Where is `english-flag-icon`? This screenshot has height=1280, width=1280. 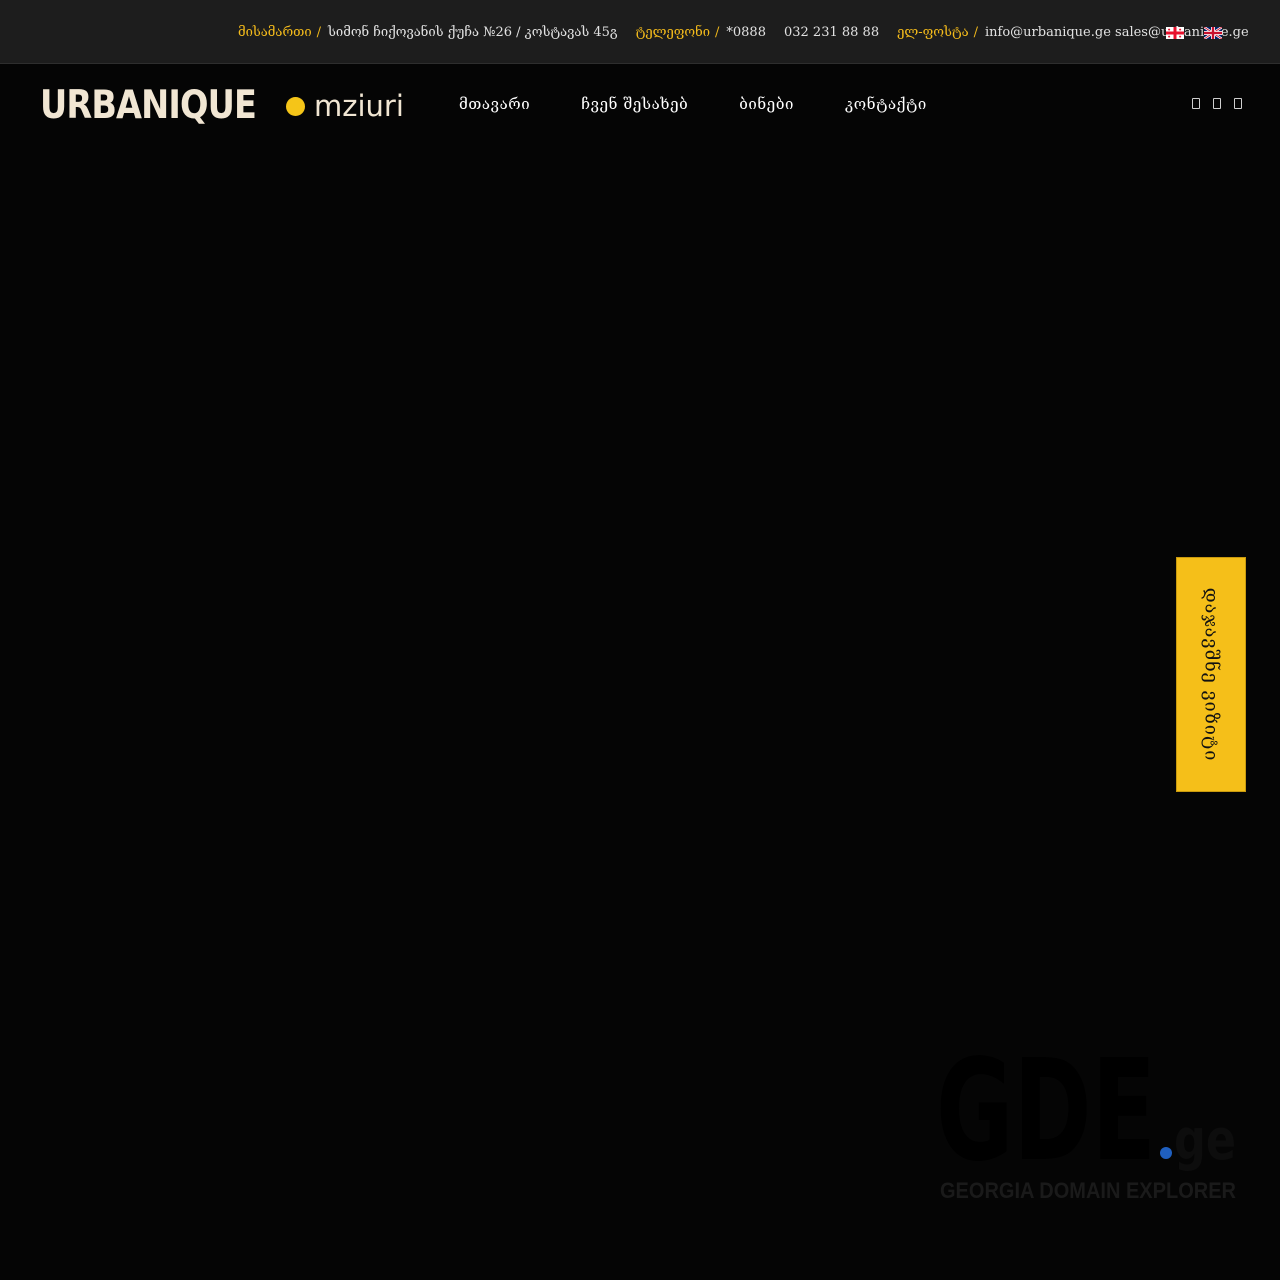
english-flag-icon is located at coordinates (1213, 33).